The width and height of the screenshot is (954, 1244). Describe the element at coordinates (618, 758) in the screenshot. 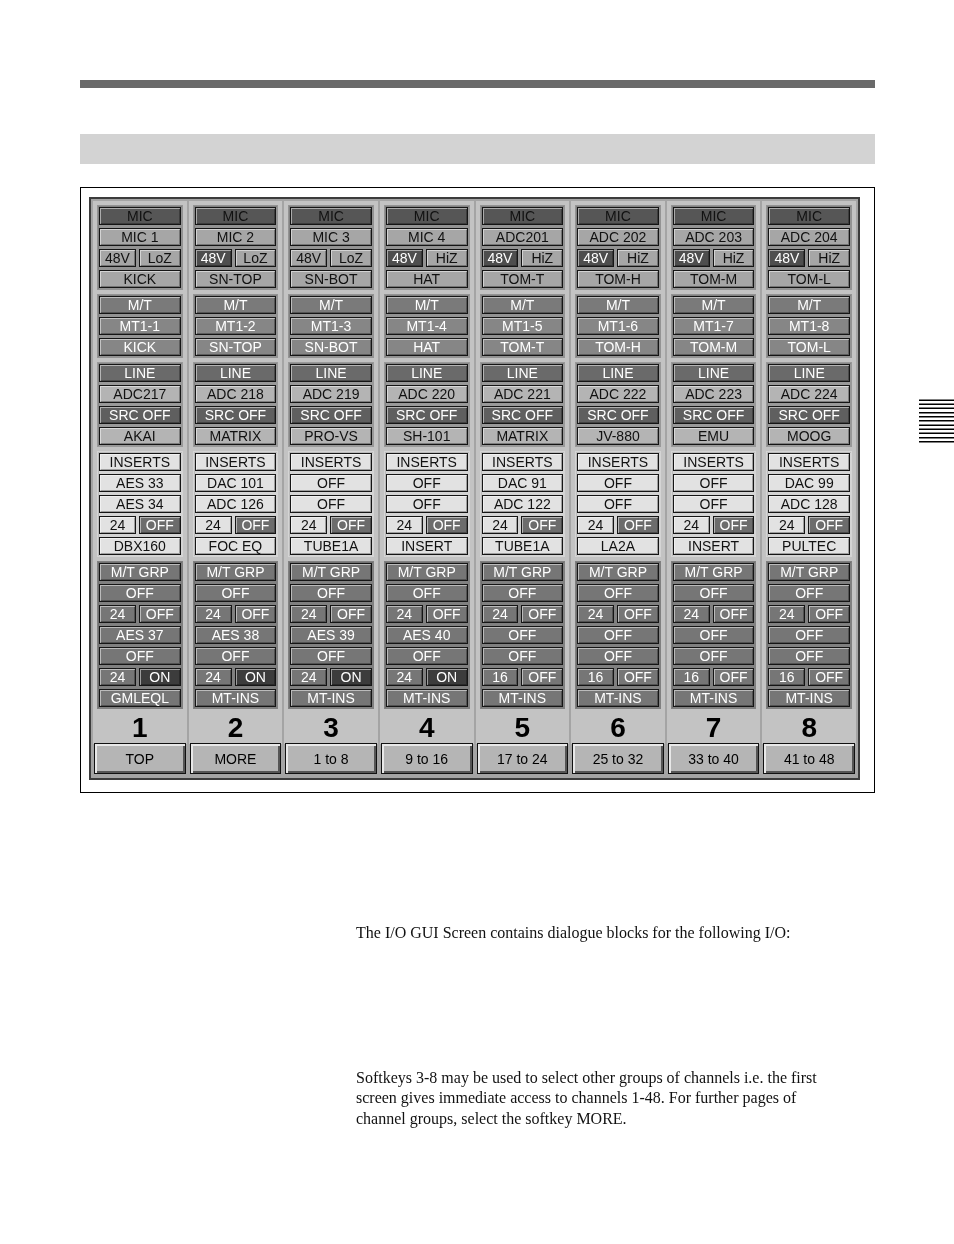

I see `softkey-button: 25 to 32` at that location.